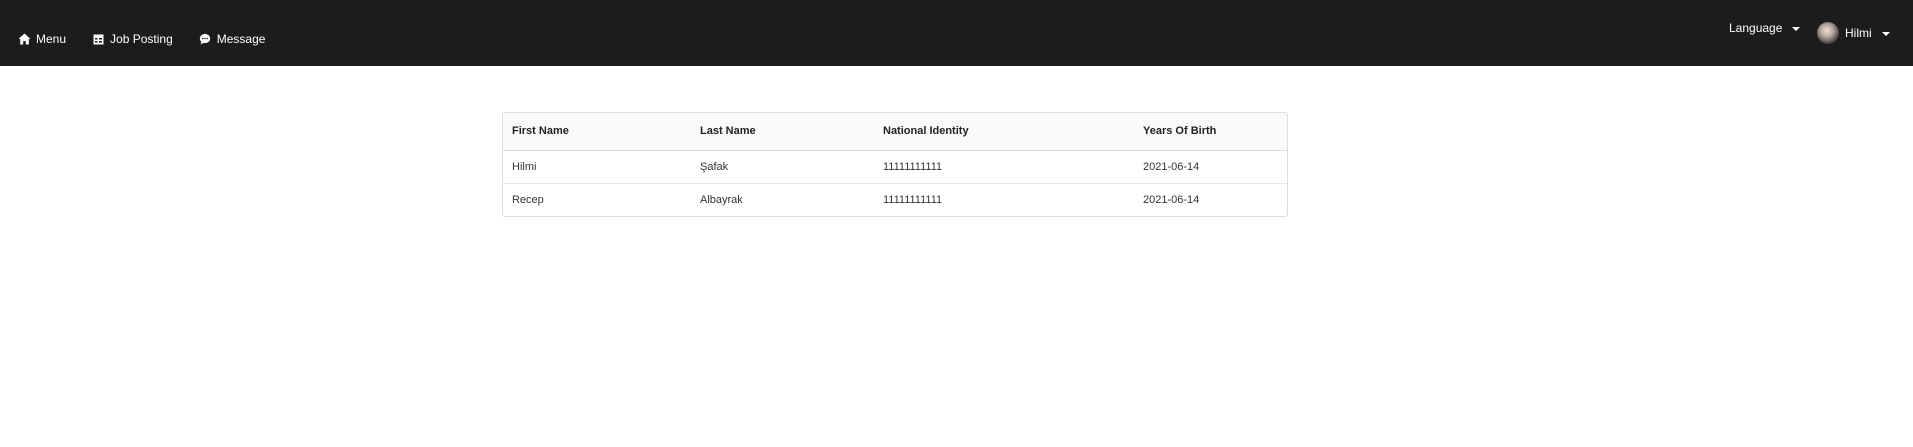 This screenshot has height=447, width=1913. I want to click on user-dropdown: Hilmi, so click(1853, 33).